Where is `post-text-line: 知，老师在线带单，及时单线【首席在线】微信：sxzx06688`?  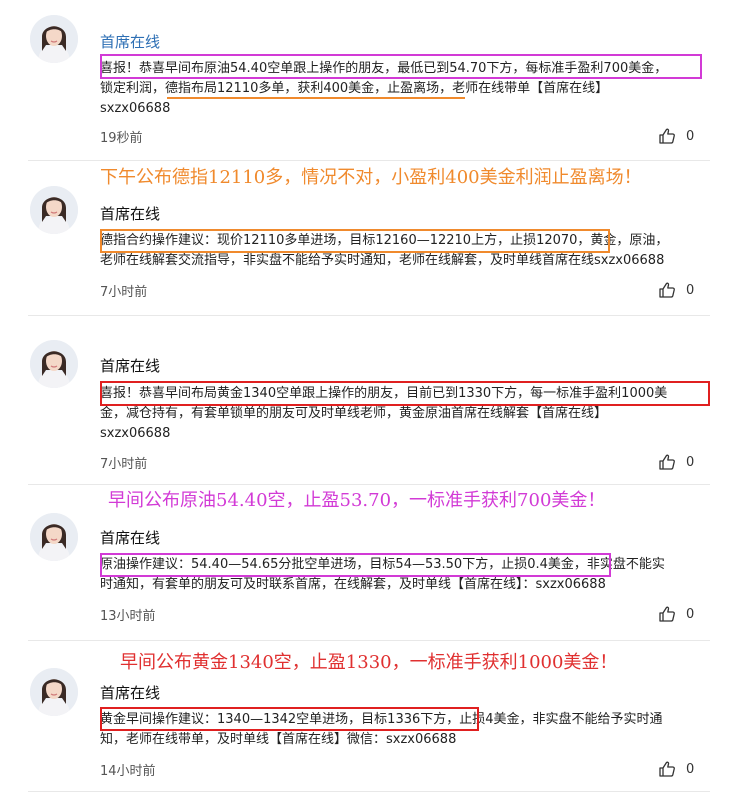 post-text-line: 知，老师在线带单，及时单线【首席在线】微信：sxzx06688 is located at coordinates (278, 739).